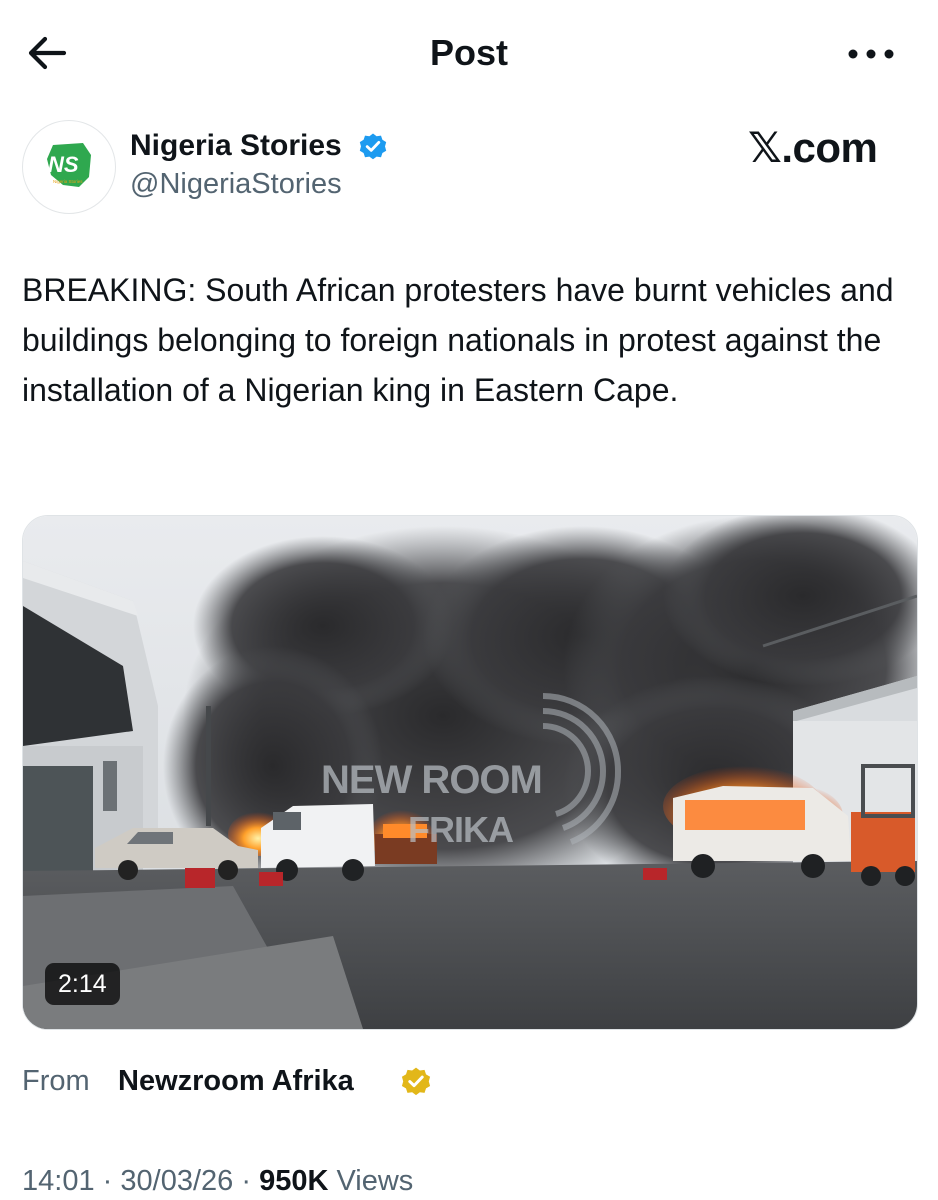  Describe the element at coordinates (813, 147) in the screenshot. I see `x-source-badge: 𝕏.com` at that location.